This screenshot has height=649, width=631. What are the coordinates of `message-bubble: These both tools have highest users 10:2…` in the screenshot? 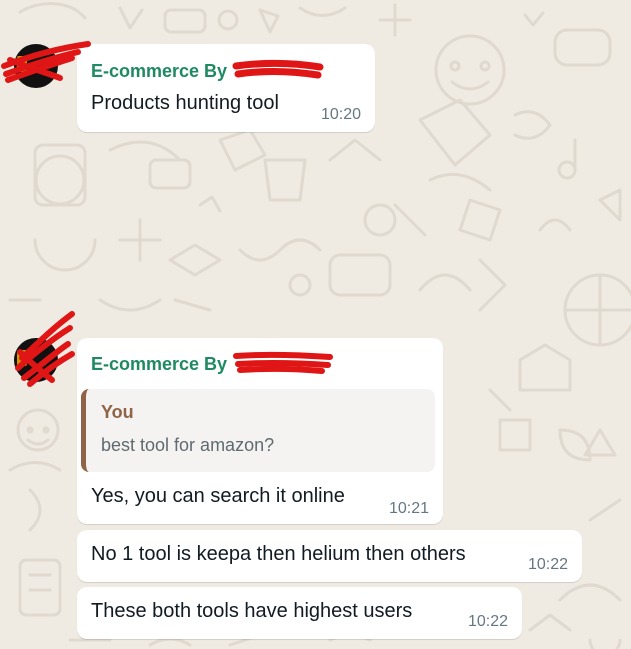 It's located at (299, 613).